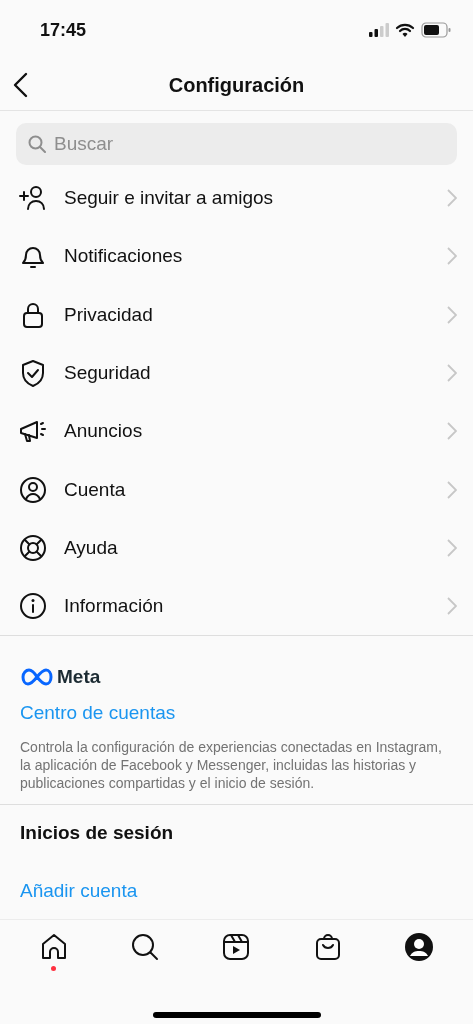 The width and height of the screenshot is (473, 1024). I want to click on settings-item: Notificaciones, so click(236, 256).